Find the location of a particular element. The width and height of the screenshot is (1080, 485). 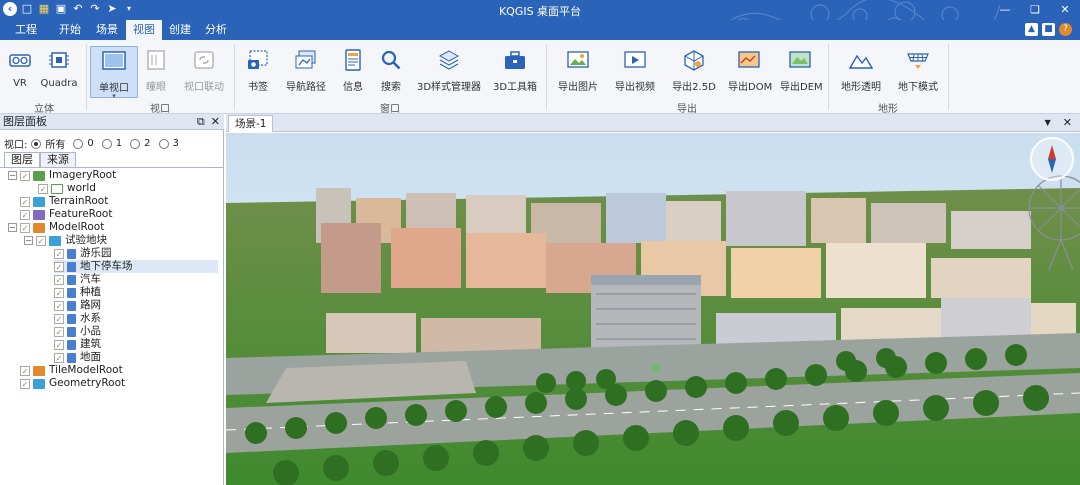

terrain-transparency-button: 地形透明 is located at coordinates (861, 72).